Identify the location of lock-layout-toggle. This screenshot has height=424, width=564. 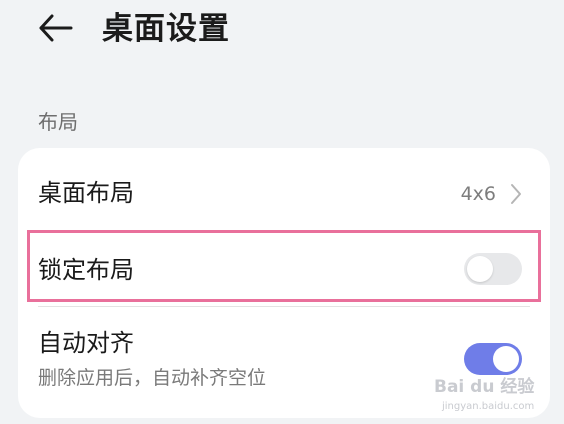
(493, 269).